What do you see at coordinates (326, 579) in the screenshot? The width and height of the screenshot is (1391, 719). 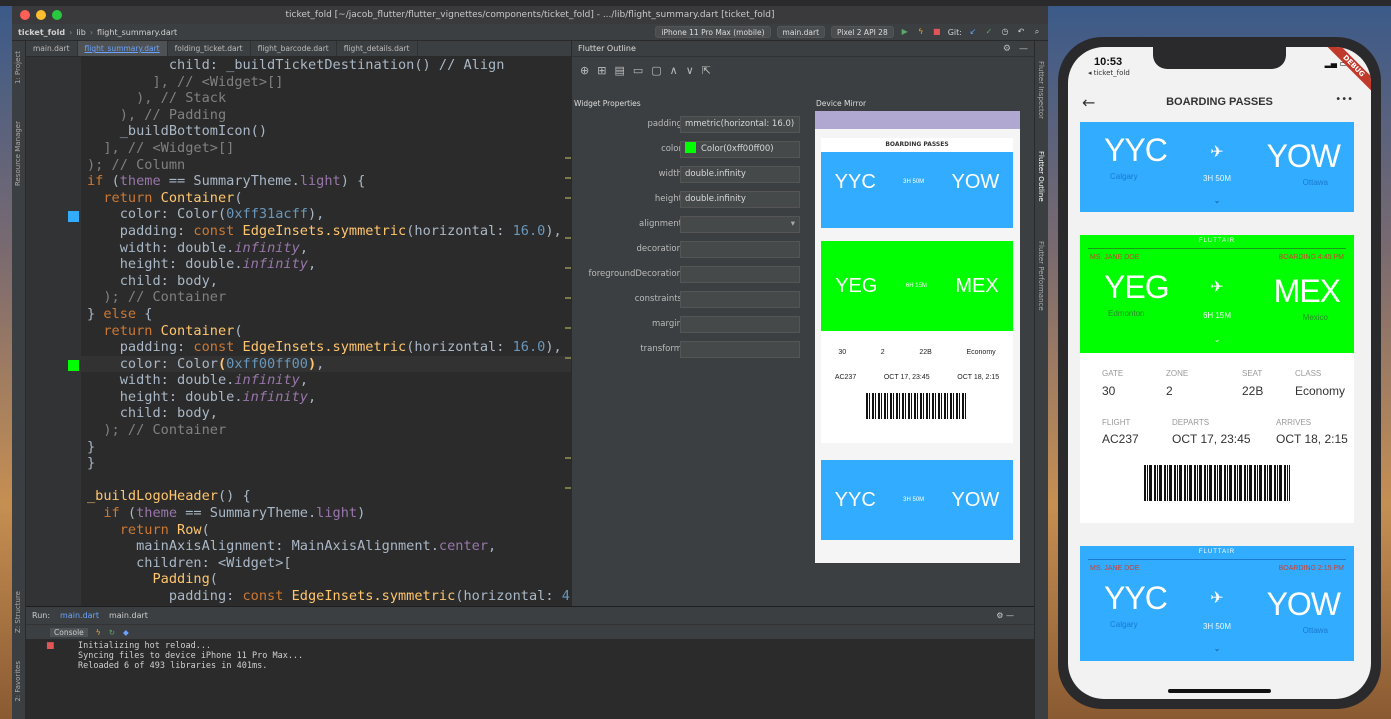 I see `code-line: Padding(` at bounding box center [326, 579].